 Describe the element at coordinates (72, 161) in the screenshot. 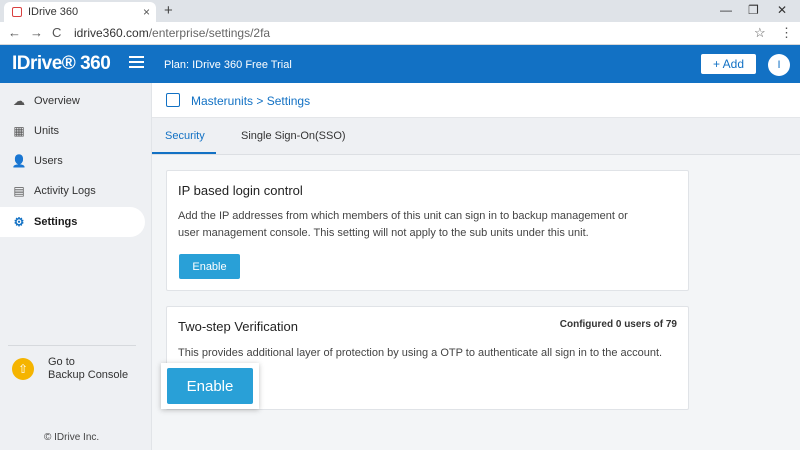

I see `sidebar-item-users: 👤 Users` at that location.